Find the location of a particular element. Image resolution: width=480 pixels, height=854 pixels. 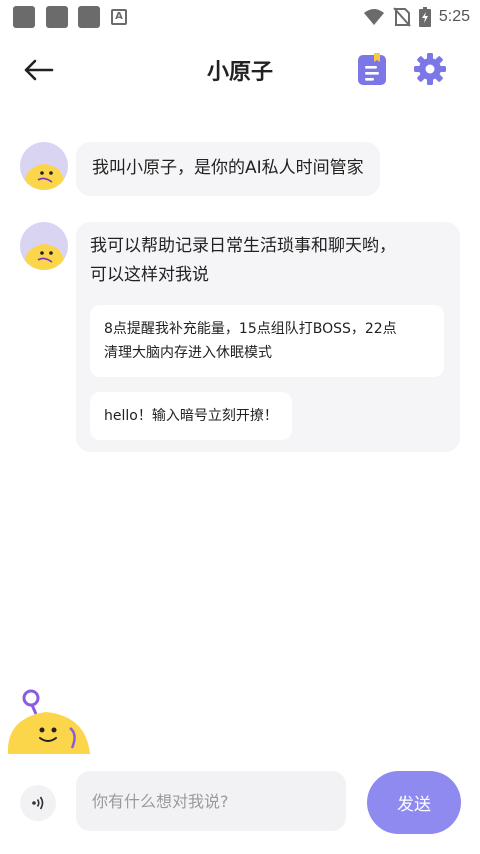

suggestion-text-line: 清理大脑内存进入休眠模式 is located at coordinates (188, 353).